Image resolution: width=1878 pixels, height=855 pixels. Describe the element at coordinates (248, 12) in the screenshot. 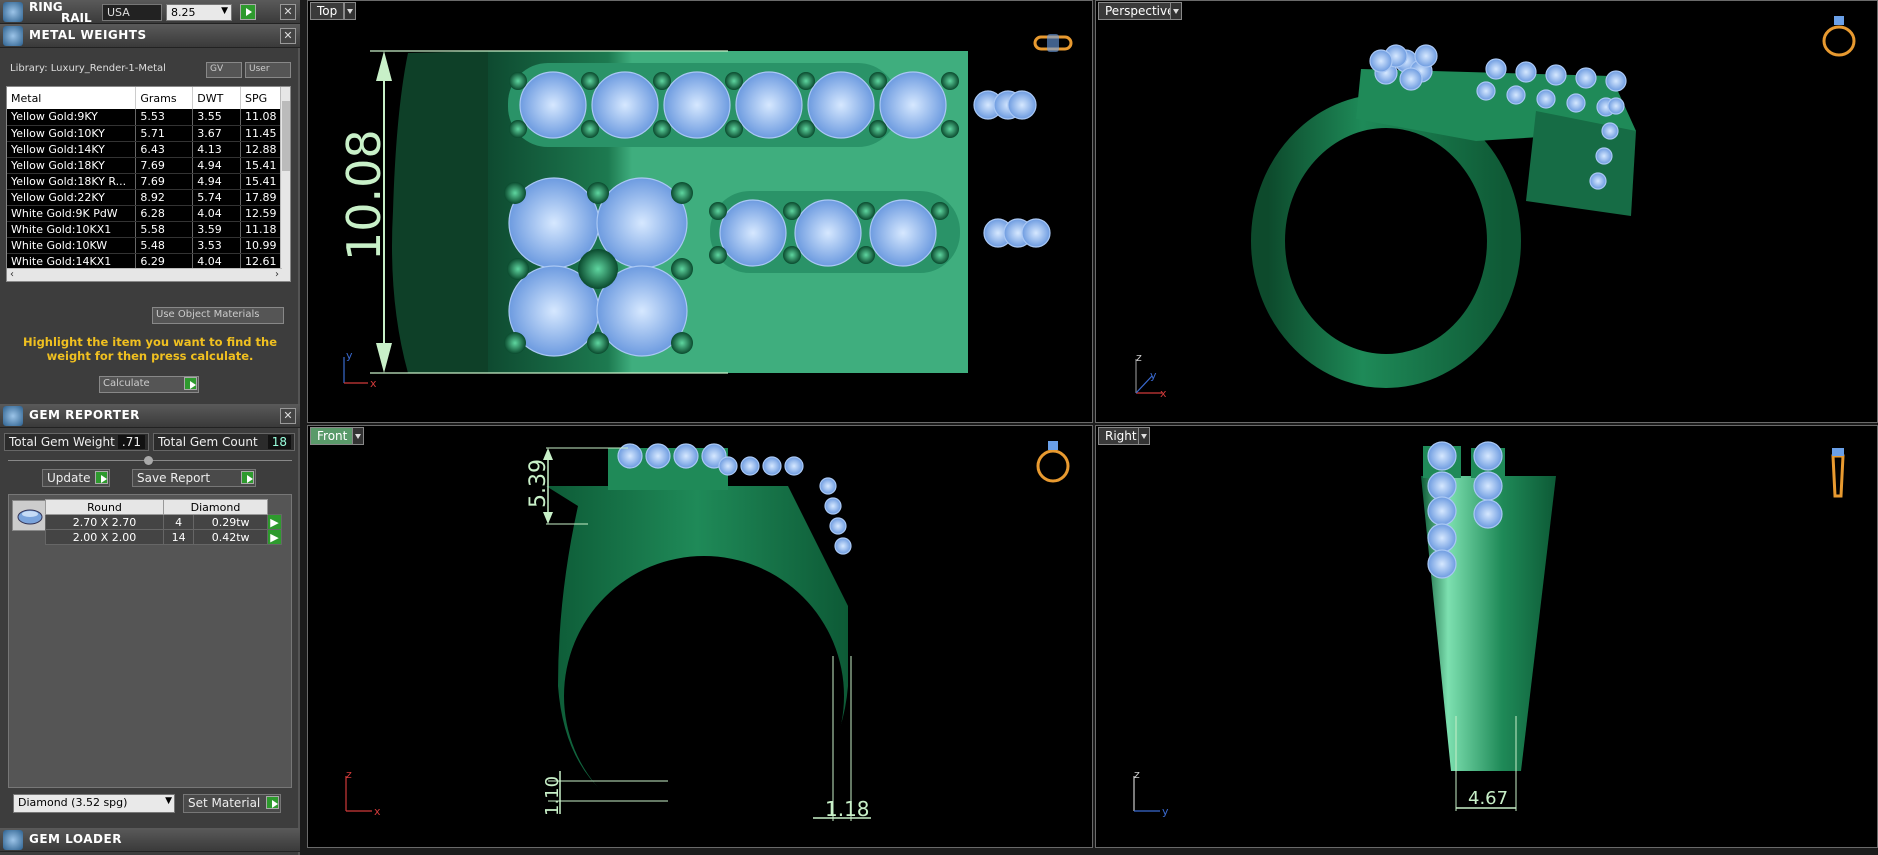

I see `ring-rail-go-button` at that location.